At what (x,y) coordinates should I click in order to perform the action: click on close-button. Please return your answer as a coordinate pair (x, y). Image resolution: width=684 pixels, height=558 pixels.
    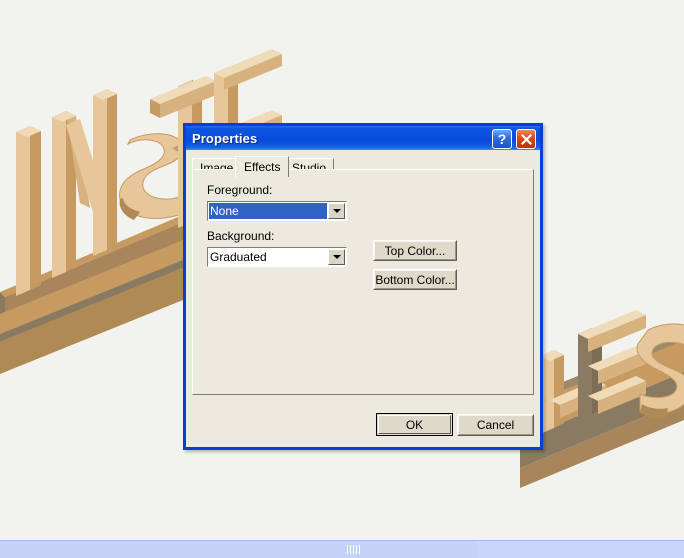
    Looking at the image, I should click on (526, 139).